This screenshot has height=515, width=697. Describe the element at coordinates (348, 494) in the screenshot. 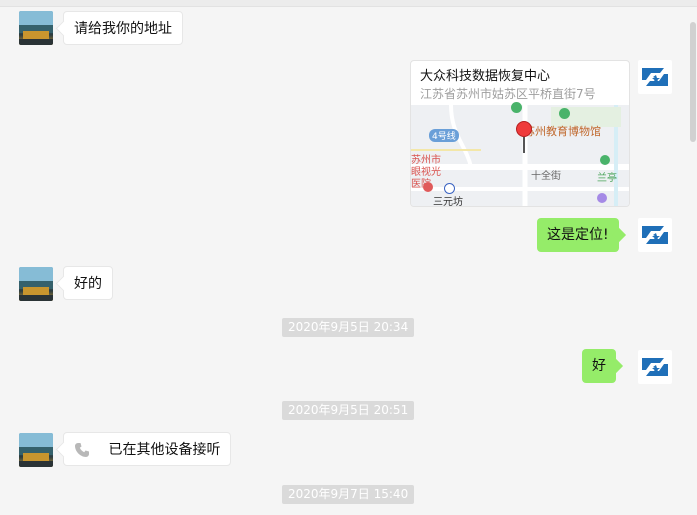

I see `timestamp: 2020年9月7日 15:40` at that location.